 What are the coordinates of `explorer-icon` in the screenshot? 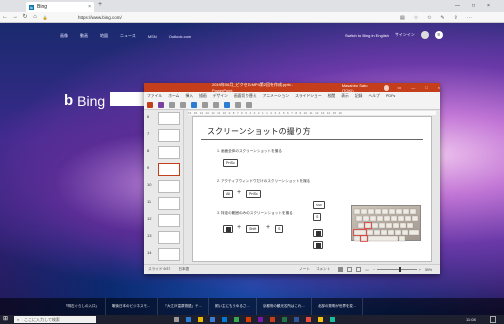 It's located at (200, 319).